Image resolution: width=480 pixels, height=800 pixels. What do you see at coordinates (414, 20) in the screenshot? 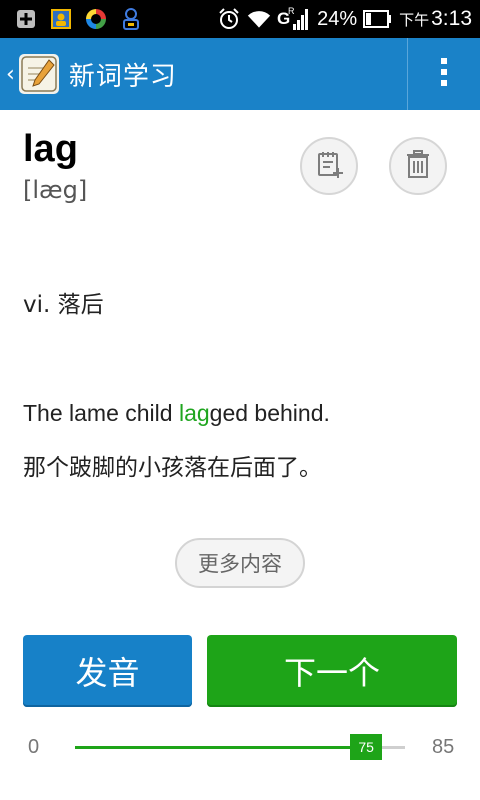
I see `clock-period: 下午` at bounding box center [414, 20].